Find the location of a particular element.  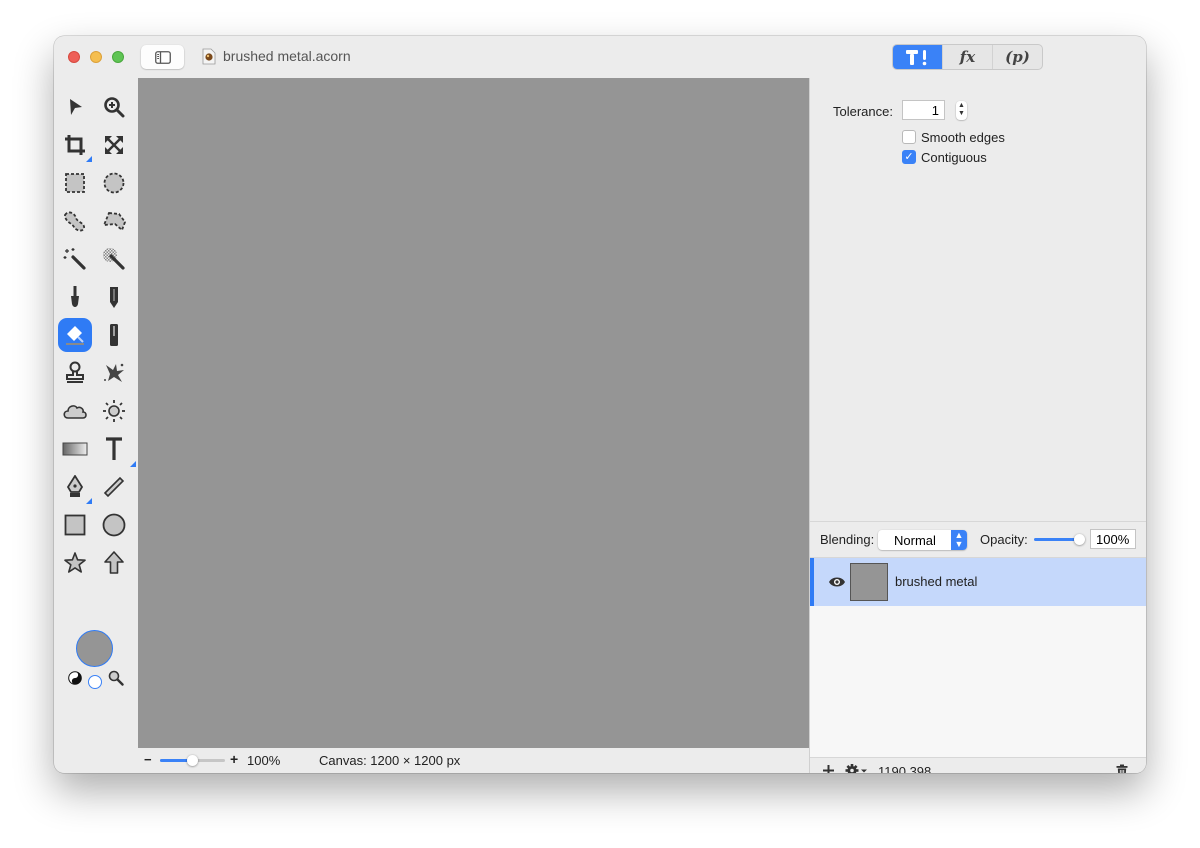

smooth-edges-checkbox is located at coordinates (909, 137).